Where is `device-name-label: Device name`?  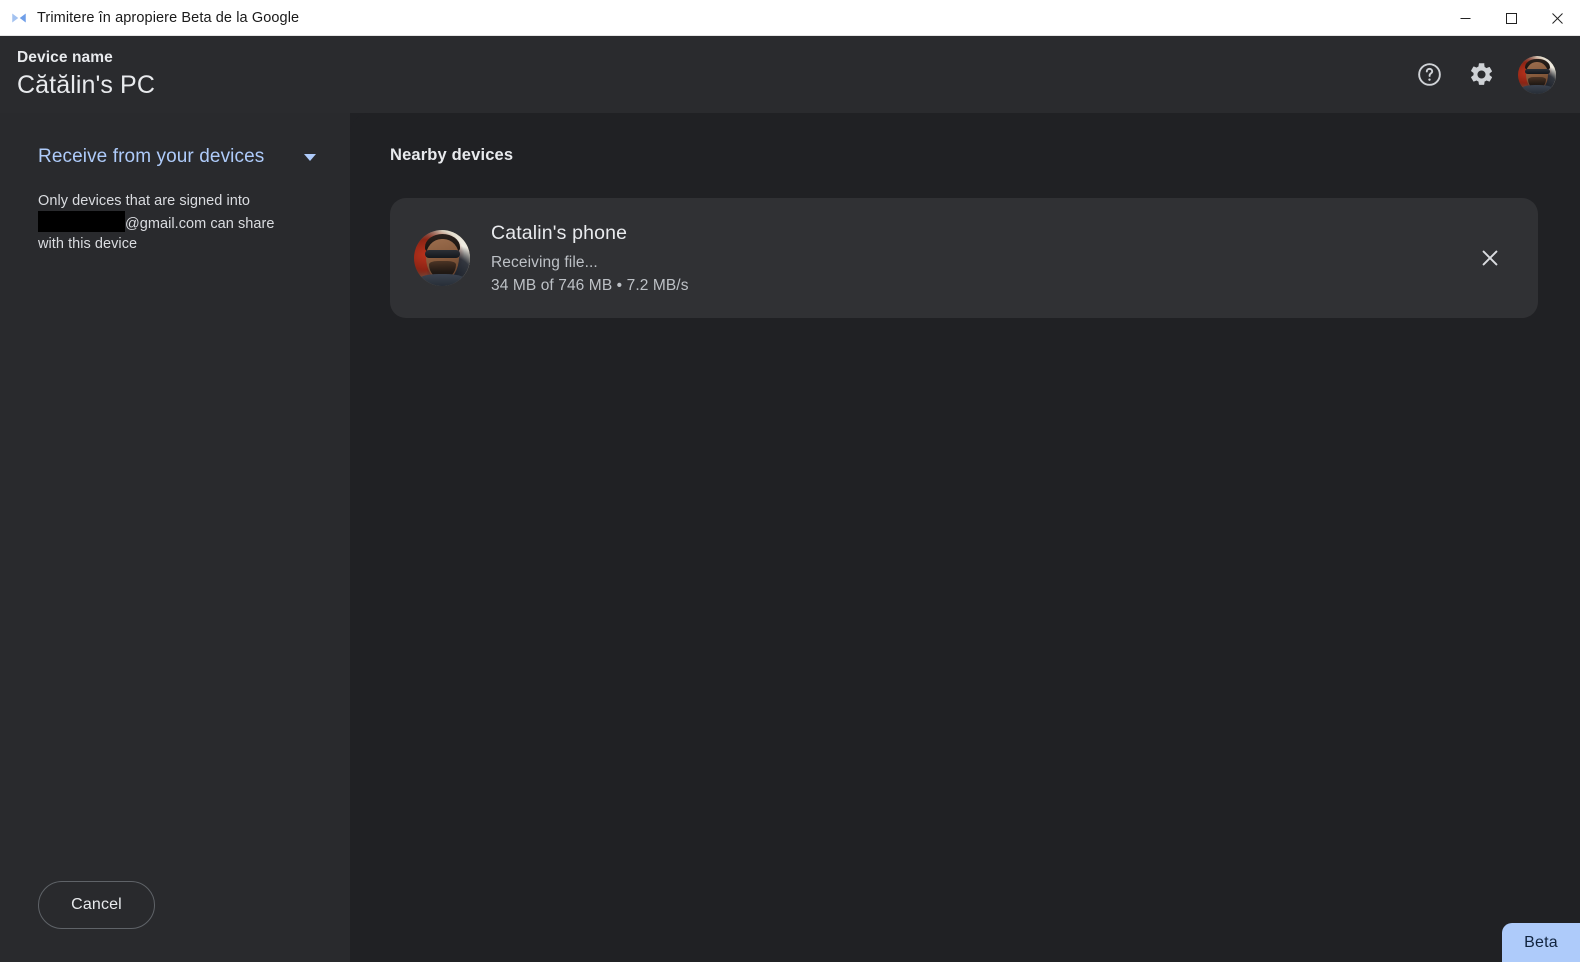
device-name-label: Device name is located at coordinates (65, 57).